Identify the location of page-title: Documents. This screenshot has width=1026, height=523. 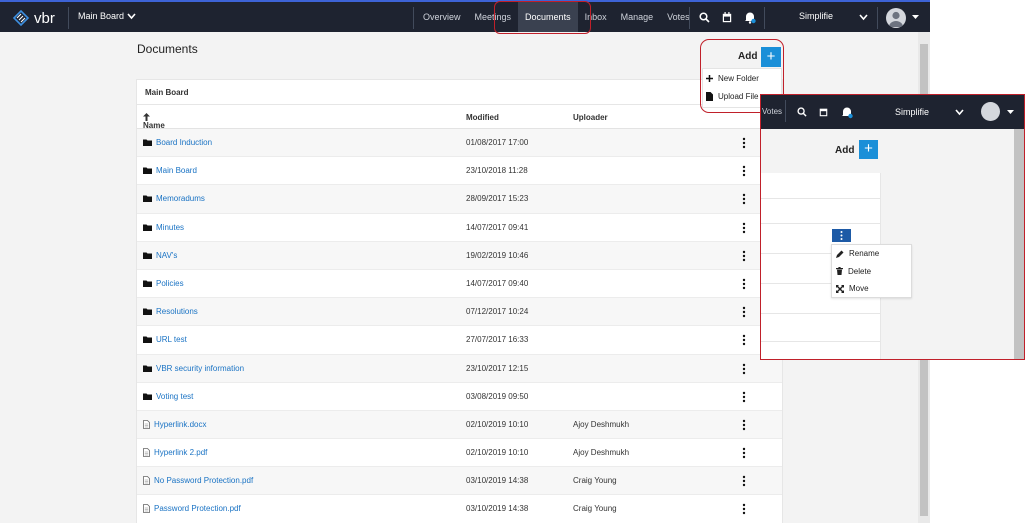
(167, 49).